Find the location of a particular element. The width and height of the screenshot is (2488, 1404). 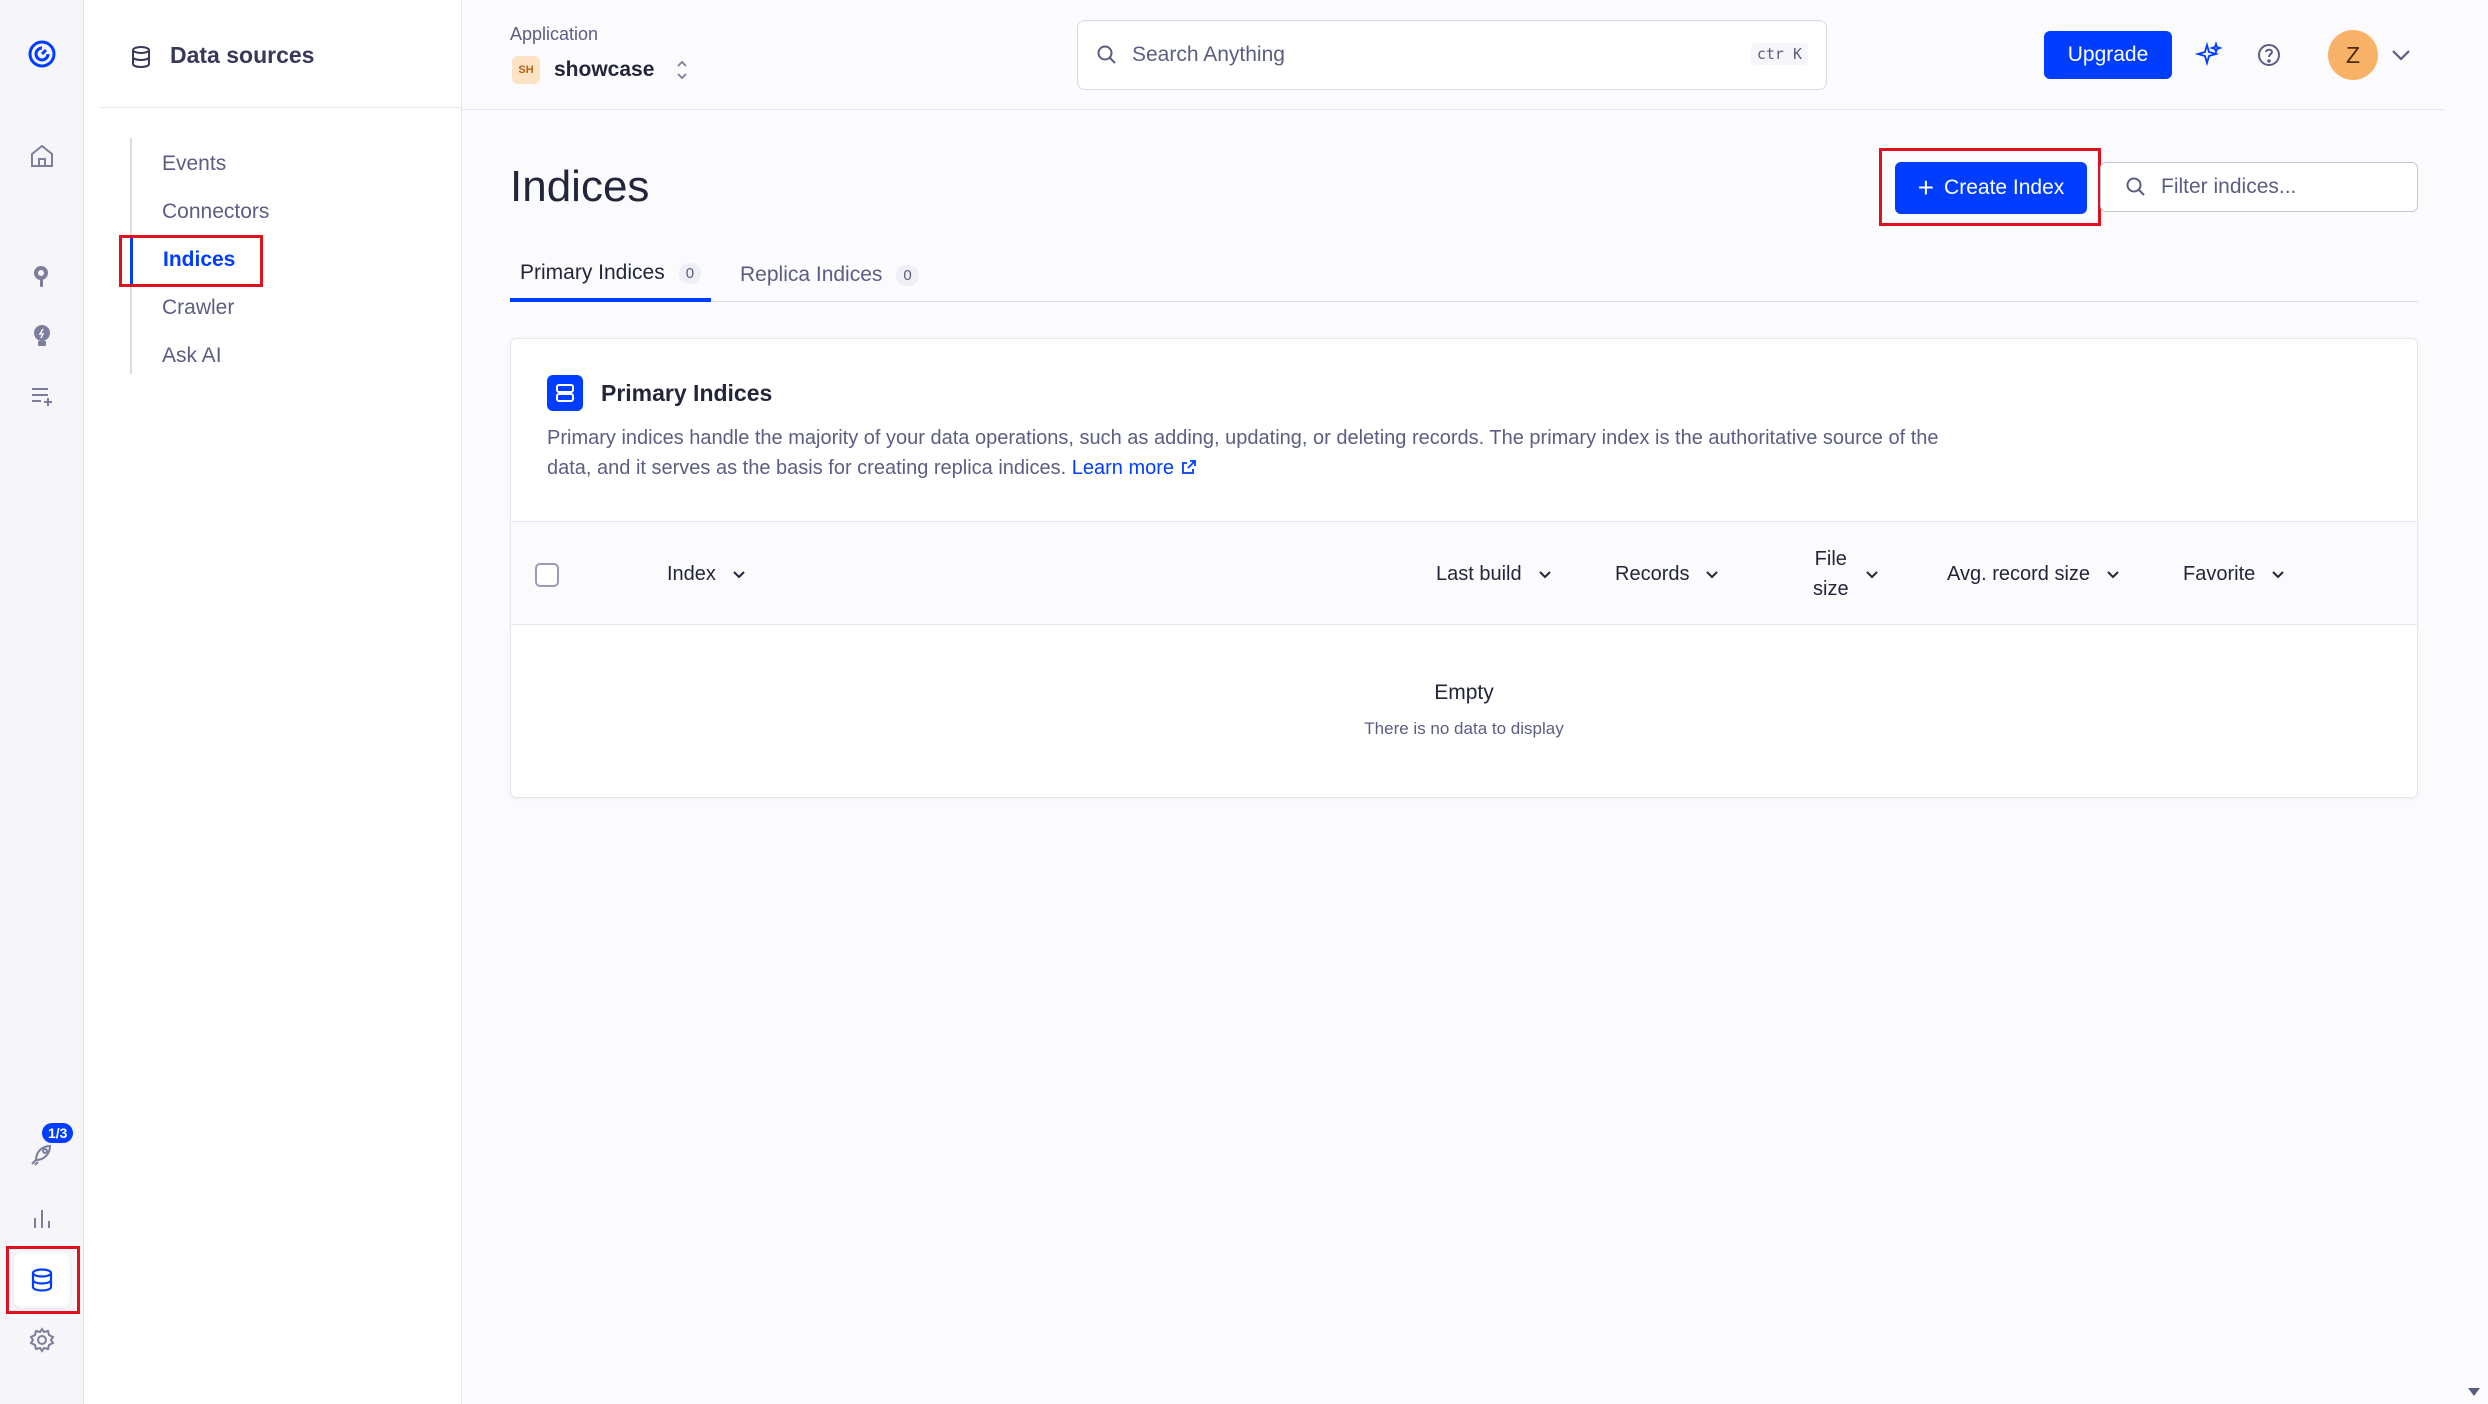

column-header-index: Index is located at coordinates (707, 574).